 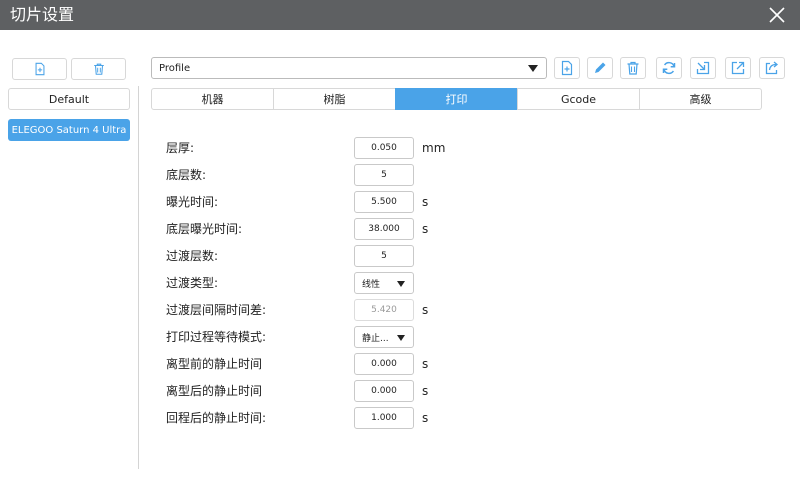 What do you see at coordinates (175, 68) in the screenshot?
I see `profile-selected-value: Profile` at bounding box center [175, 68].